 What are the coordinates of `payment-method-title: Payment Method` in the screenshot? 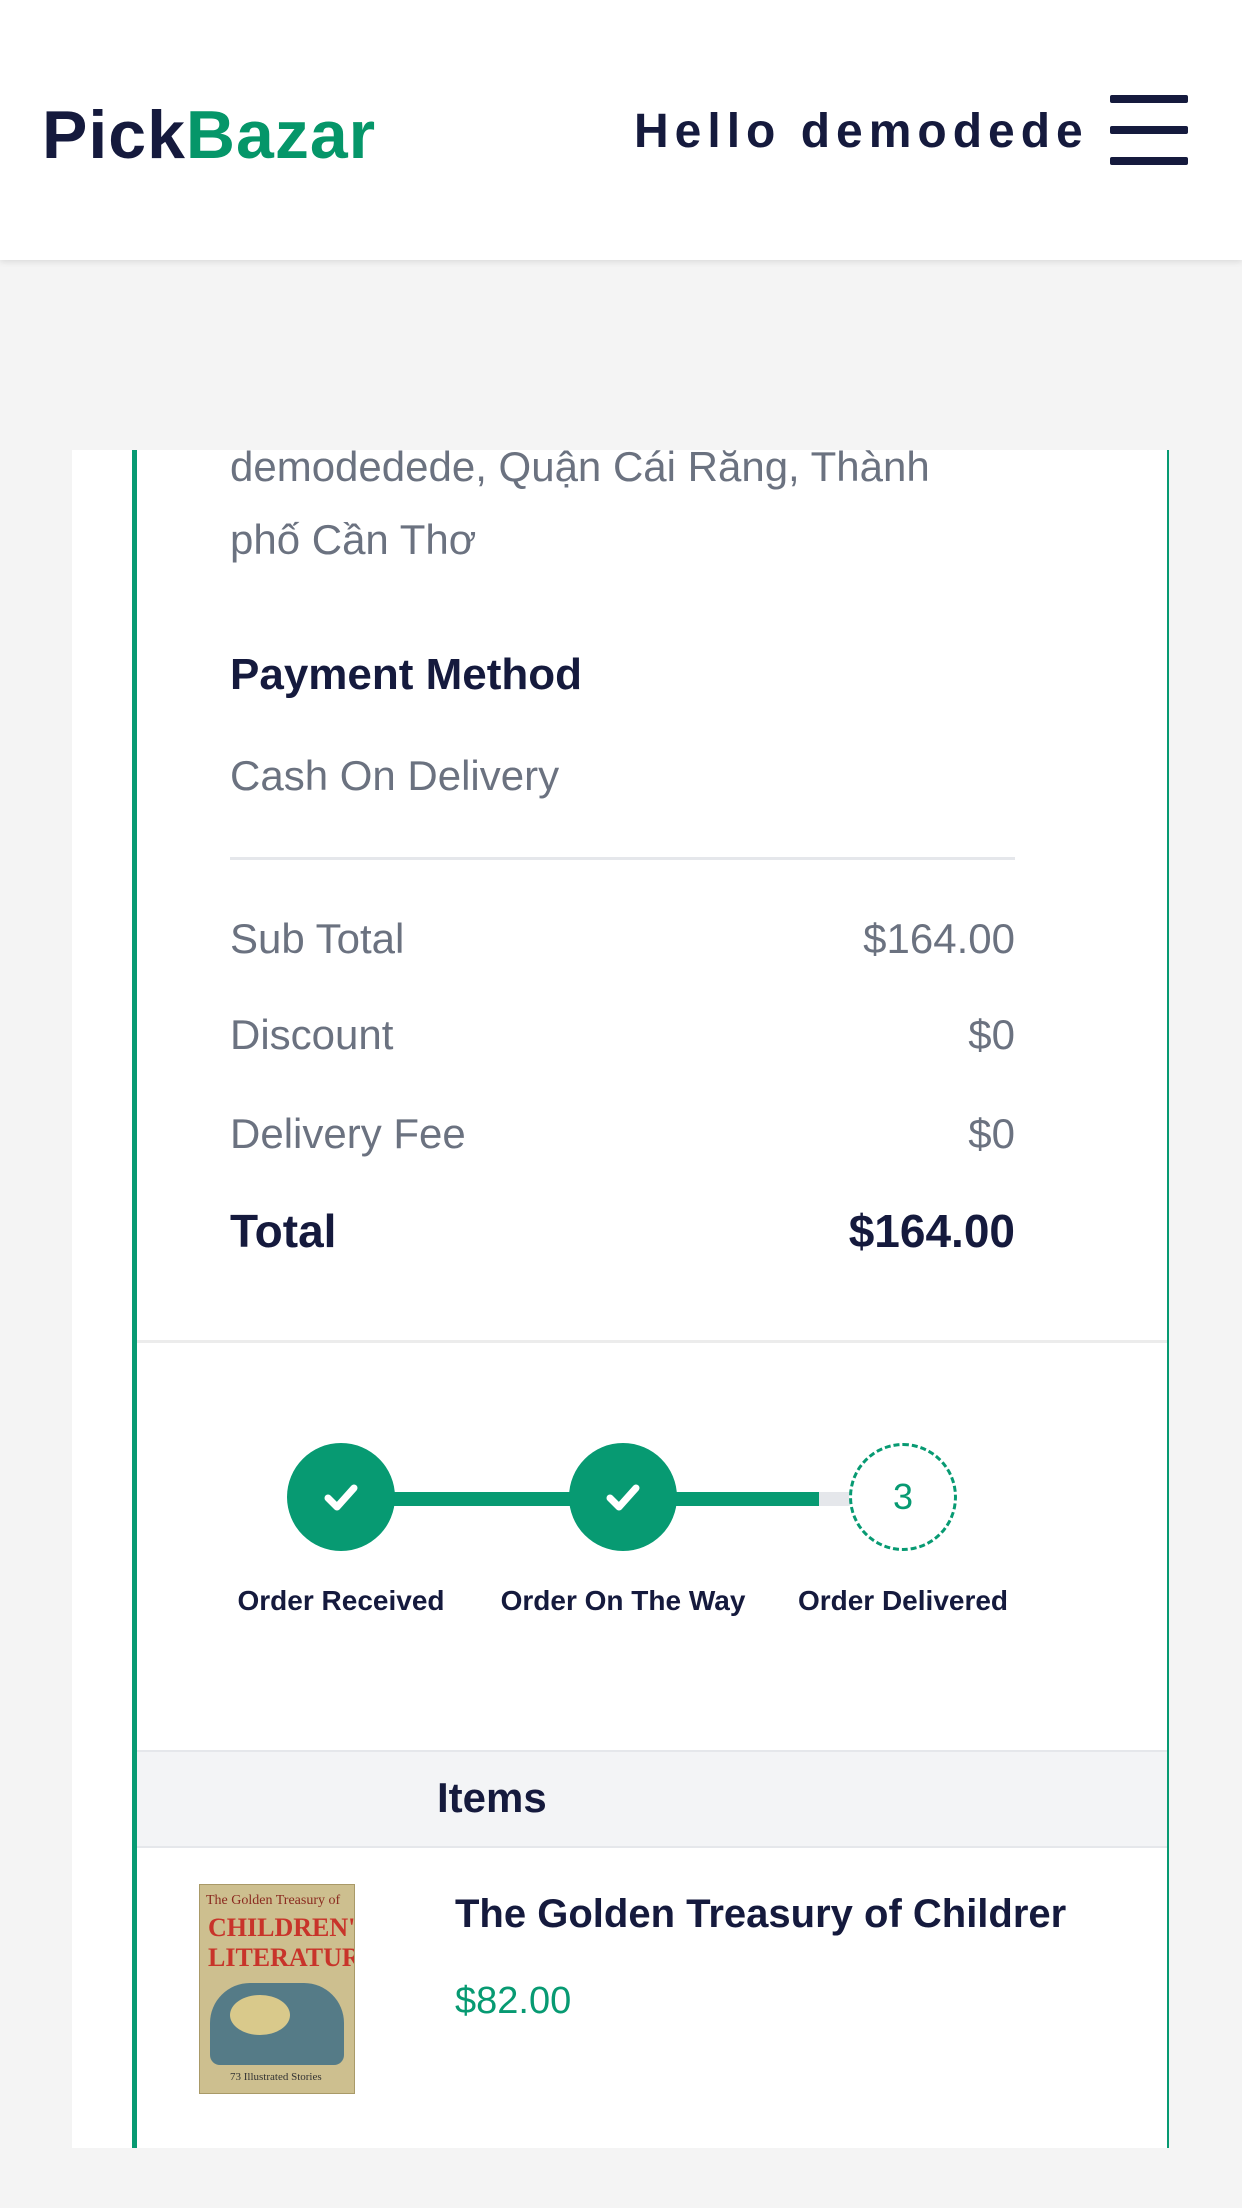 It's located at (406, 674).